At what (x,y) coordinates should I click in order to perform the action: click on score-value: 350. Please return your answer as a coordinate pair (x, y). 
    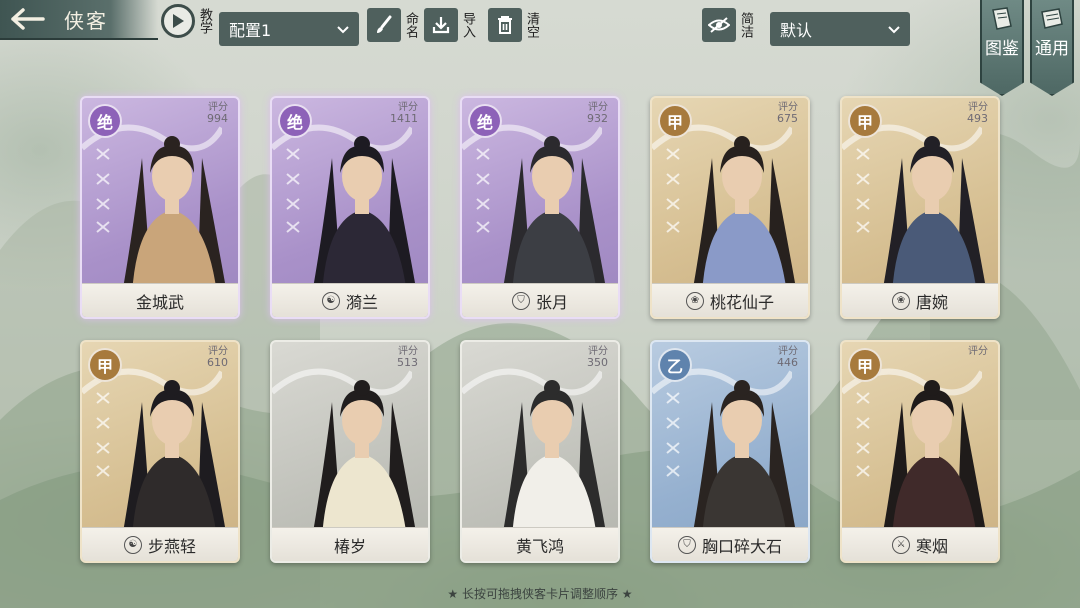
    Looking at the image, I should click on (597, 362).